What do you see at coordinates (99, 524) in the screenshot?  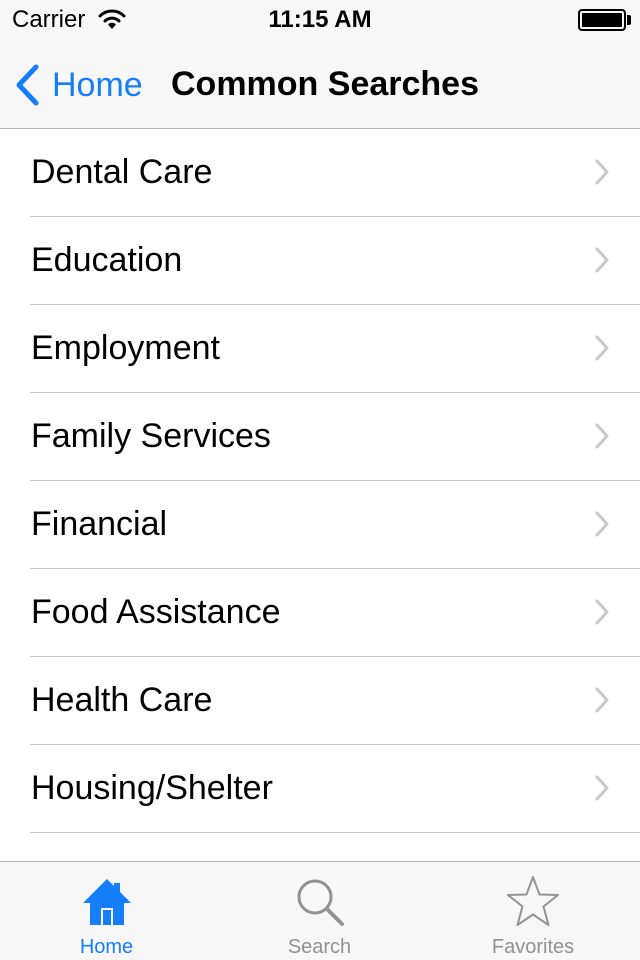 I see `list-item-label: Financial` at bounding box center [99, 524].